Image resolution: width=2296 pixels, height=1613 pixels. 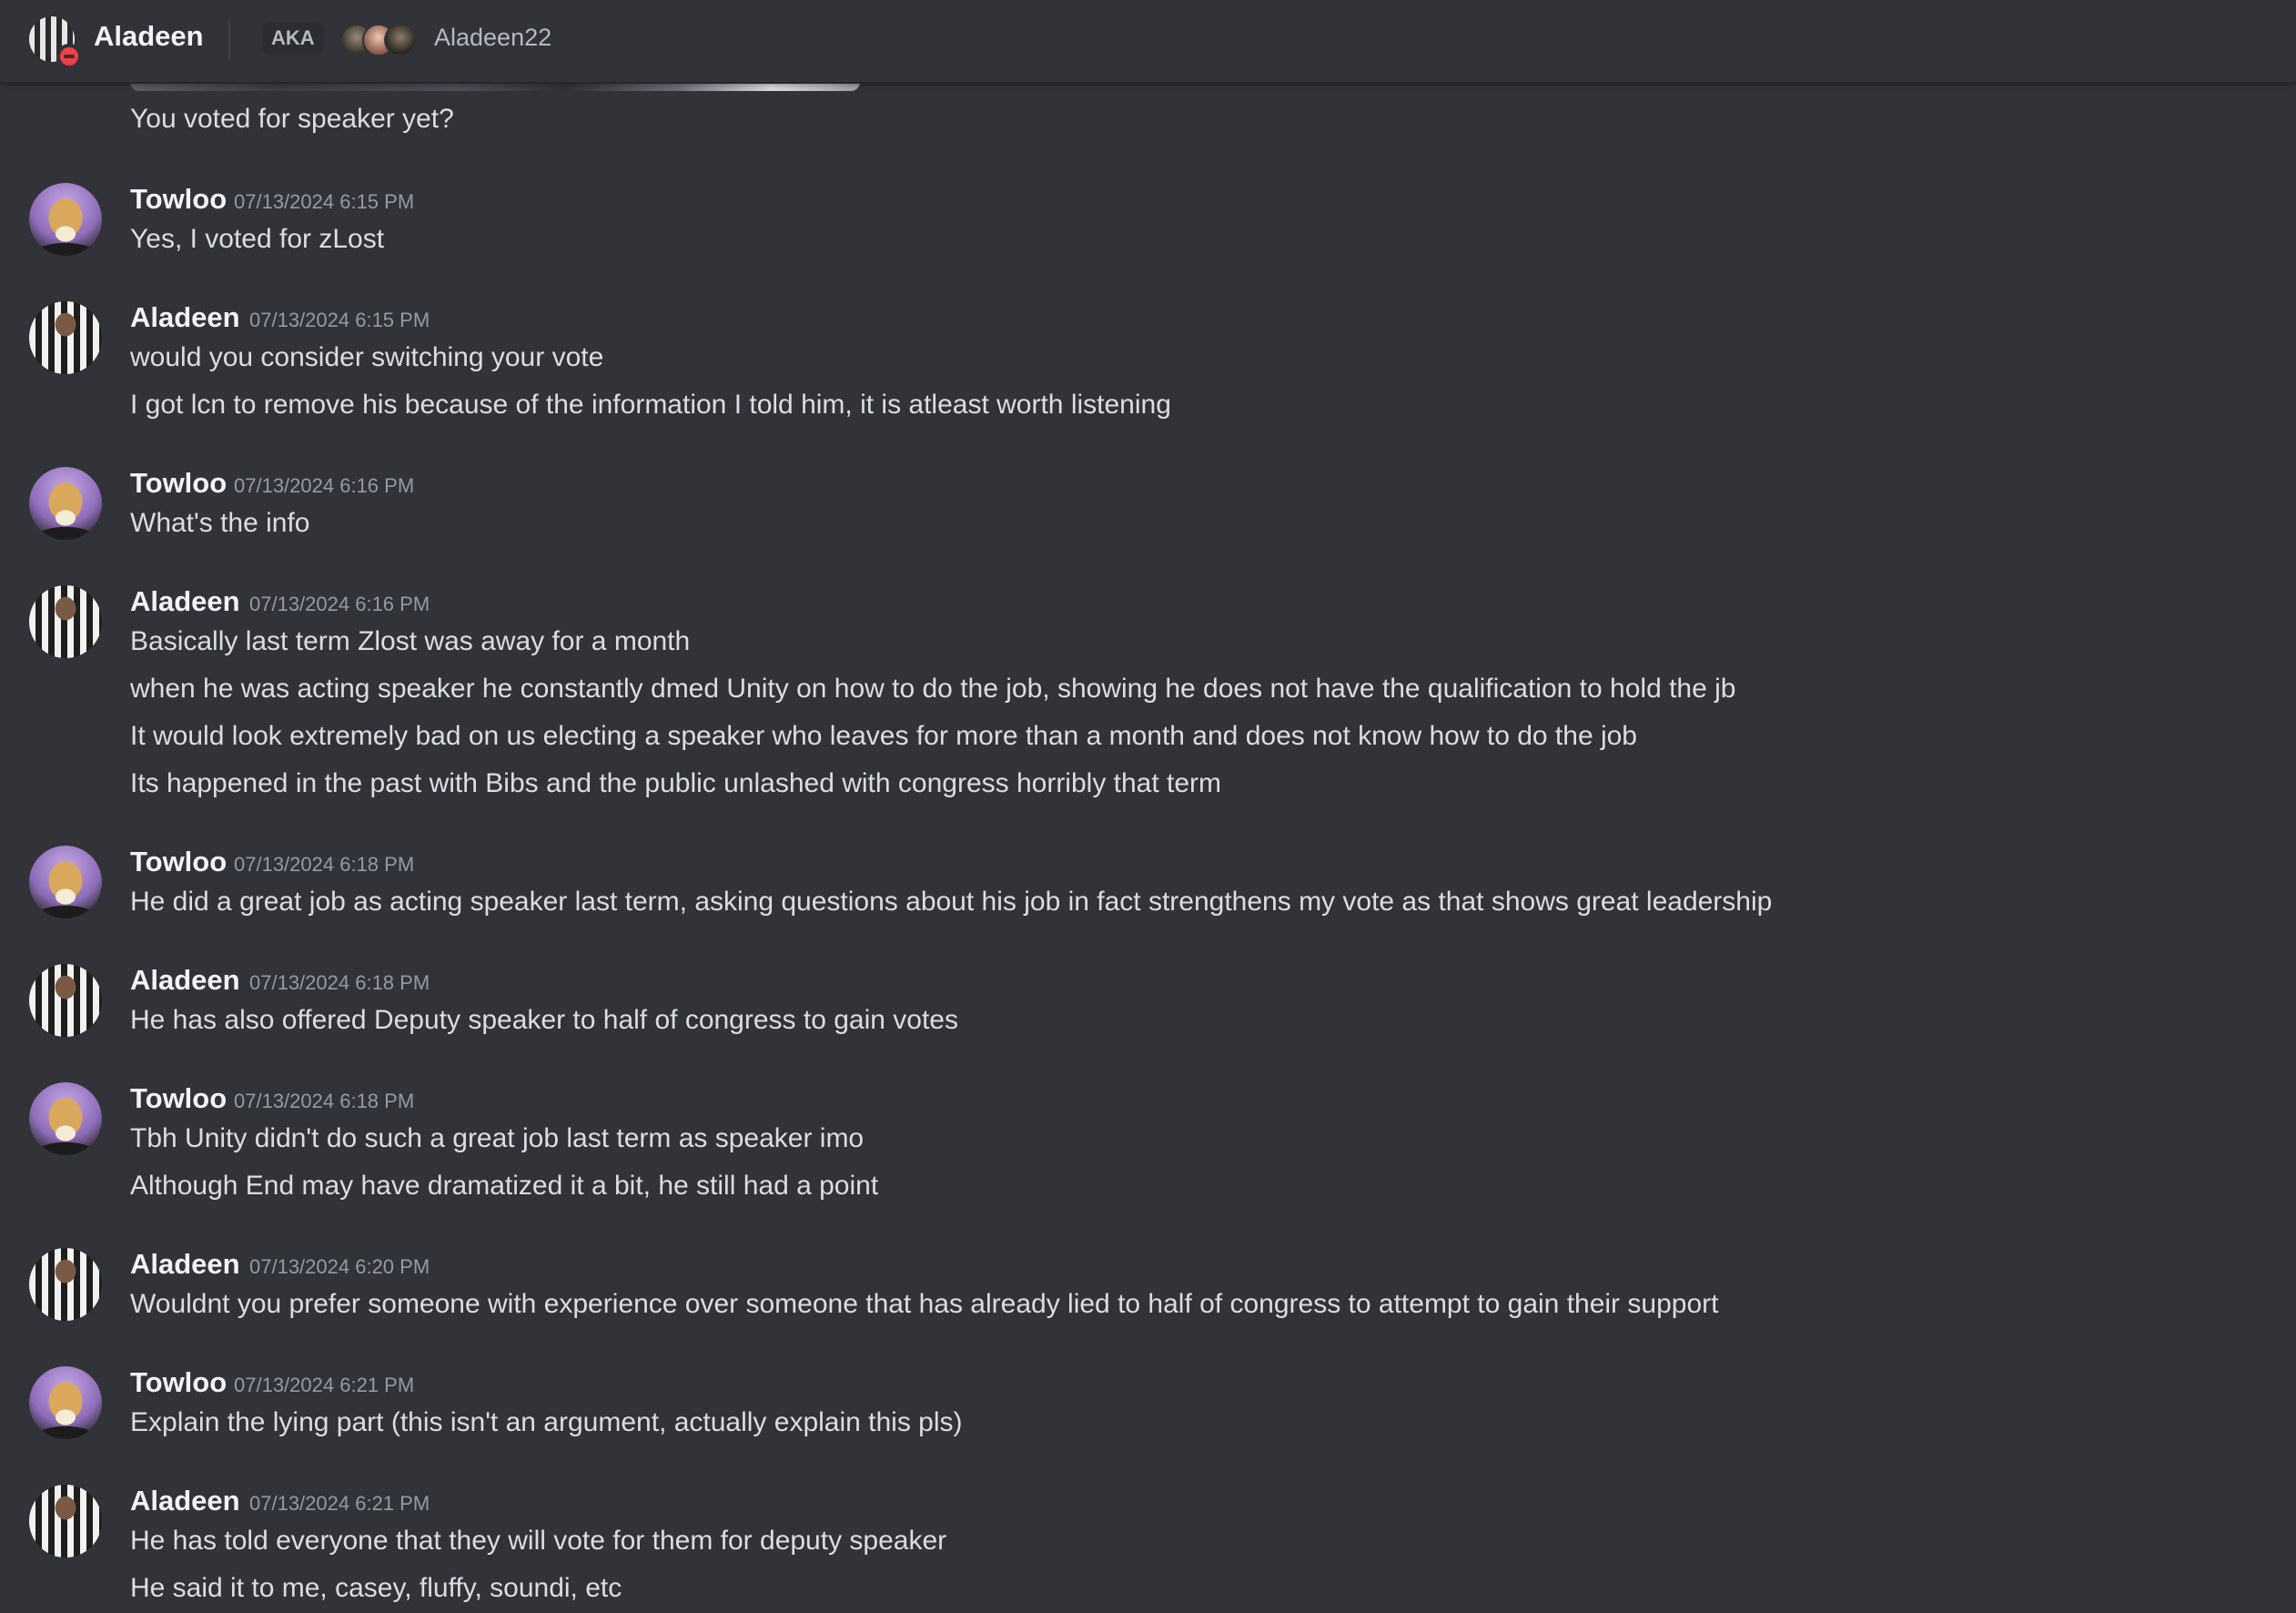 I want to click on alias-avatar, so click(x=401, y=40).